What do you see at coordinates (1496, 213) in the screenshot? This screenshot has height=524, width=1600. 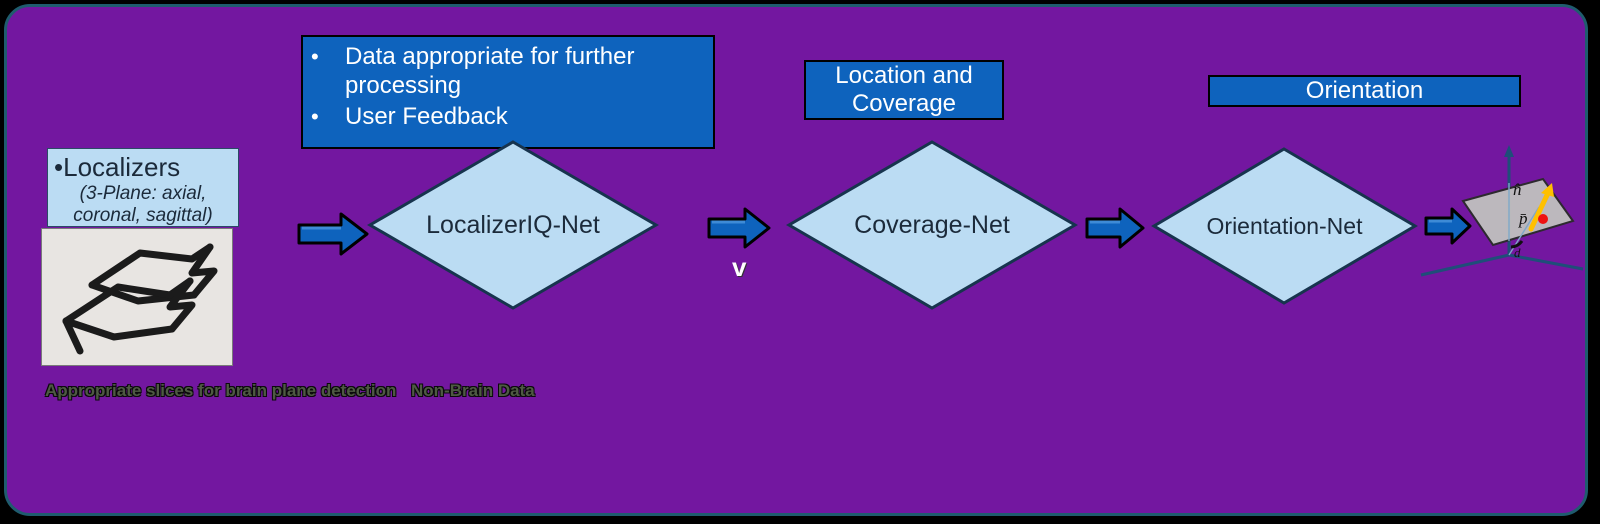 I see `orientation-vector-diagram: n̂ p̄ d` at bounding box center [1496, 213].